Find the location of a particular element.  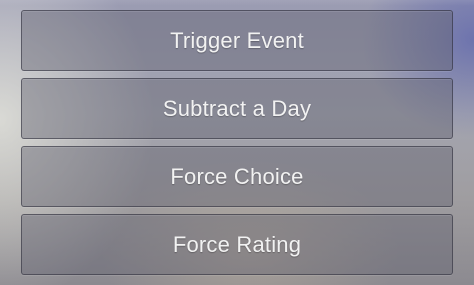

top-edge-fade is located at coordinates (237, 3).